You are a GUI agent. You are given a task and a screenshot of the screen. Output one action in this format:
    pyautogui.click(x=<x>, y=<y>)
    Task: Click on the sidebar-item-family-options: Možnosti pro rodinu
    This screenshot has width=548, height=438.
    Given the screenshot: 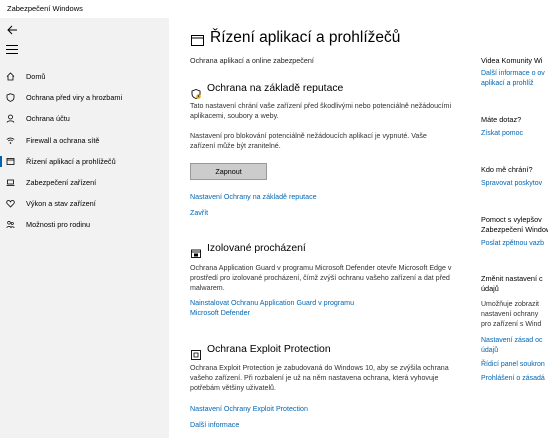 What is the action you would take?
    pyautogui.click(x=84, y=224)
    